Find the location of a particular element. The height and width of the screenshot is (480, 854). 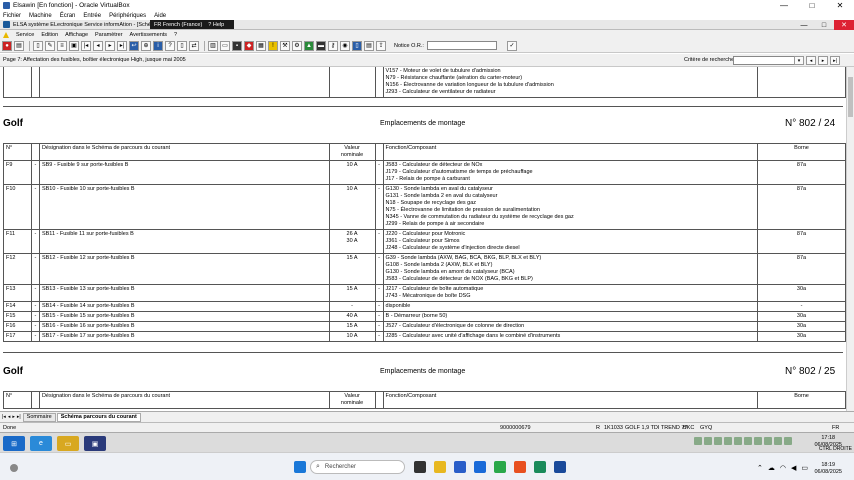

folder-icon: ▭ is located at coordinates (225, 45).